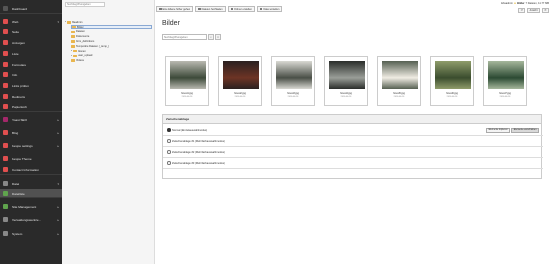 This screenshot has width=552, height=264. What do you see at coordinates (353, 152) in the screenshot?
I see `clipboard-row: Zwischenablage #2 (Mehrfachauswahlmodus)` at bounding box center [353, 152].